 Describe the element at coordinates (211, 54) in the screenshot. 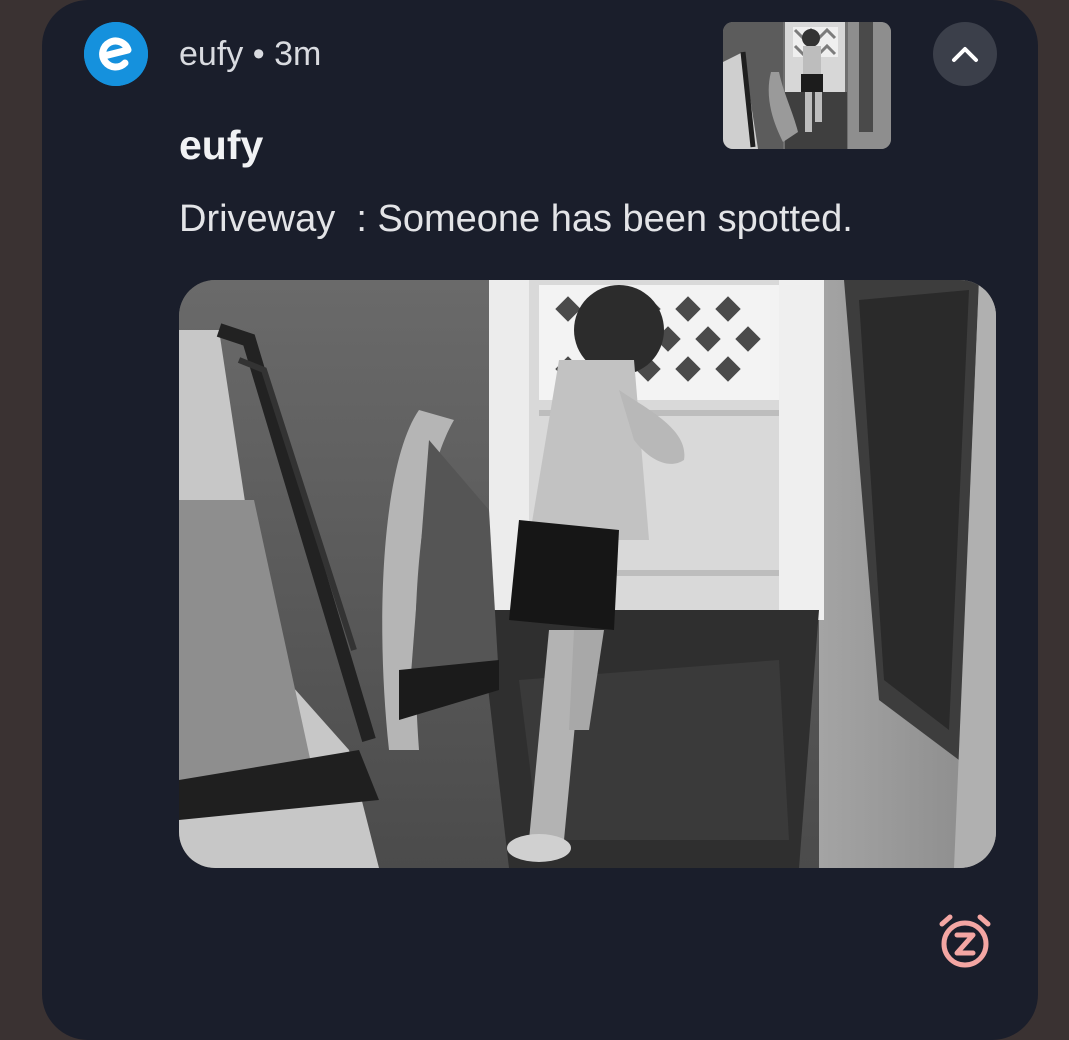

I see `app-name: eufy` at that location.